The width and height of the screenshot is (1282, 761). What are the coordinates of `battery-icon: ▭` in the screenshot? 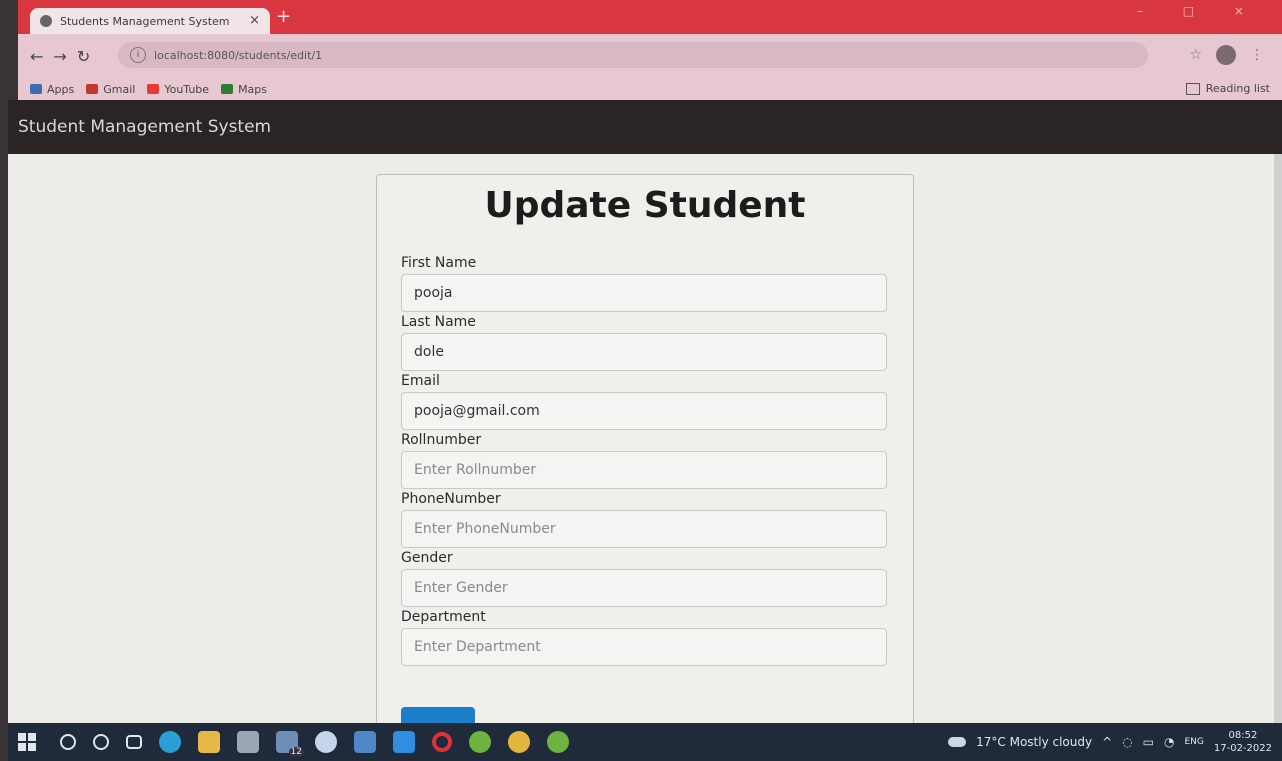 It's located at (1148, 742).